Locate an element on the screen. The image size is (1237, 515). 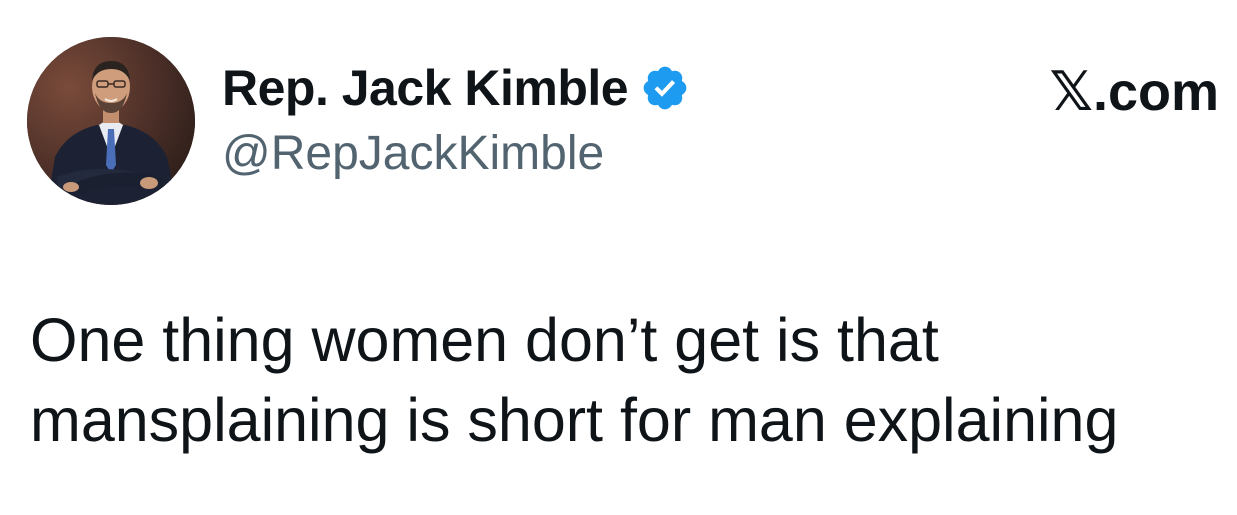
avatar is located at coordinates (111, 121).